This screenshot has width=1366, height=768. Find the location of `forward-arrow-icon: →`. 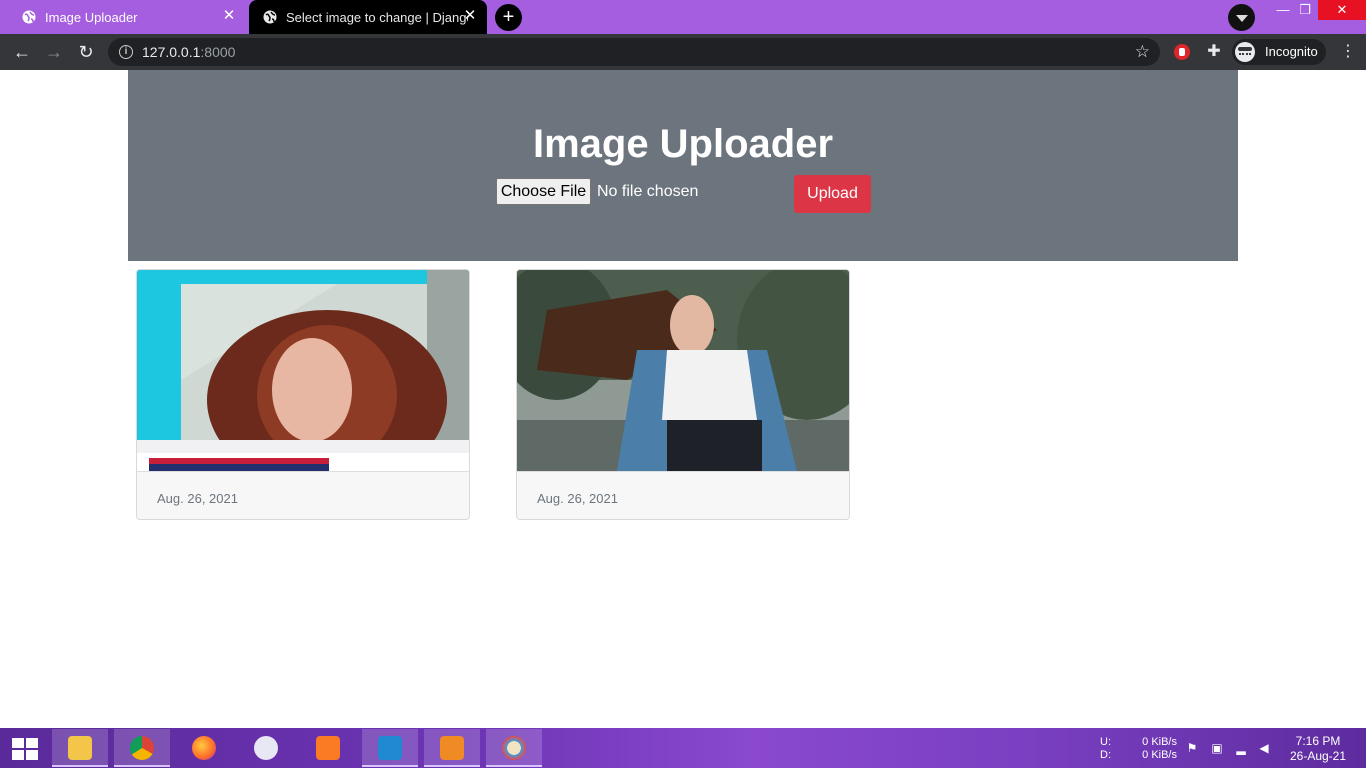

forward-arrow-icon: → is located at coordinates (54, 52).